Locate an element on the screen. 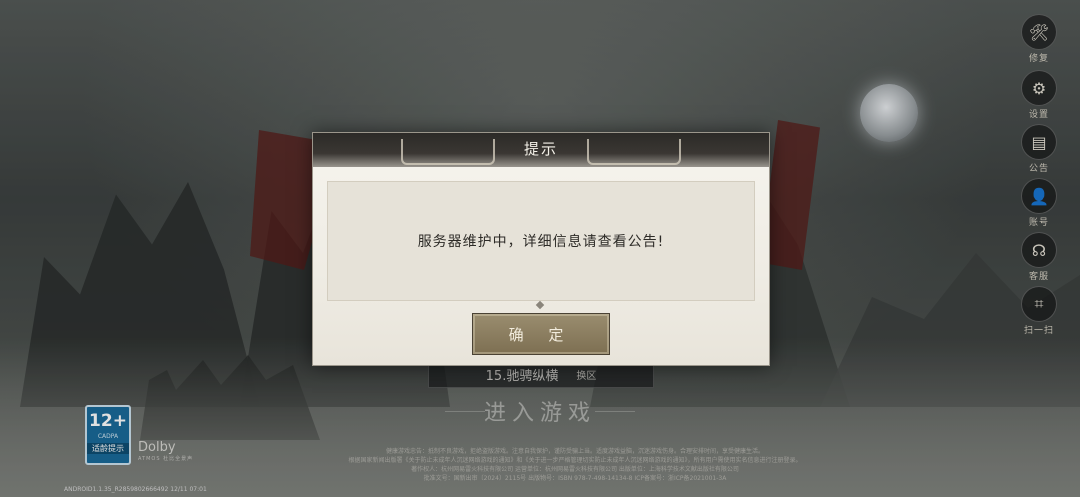 This screenshot has height=497, width=1080. diamond-divider-icon is located at coordinates (540, 305).